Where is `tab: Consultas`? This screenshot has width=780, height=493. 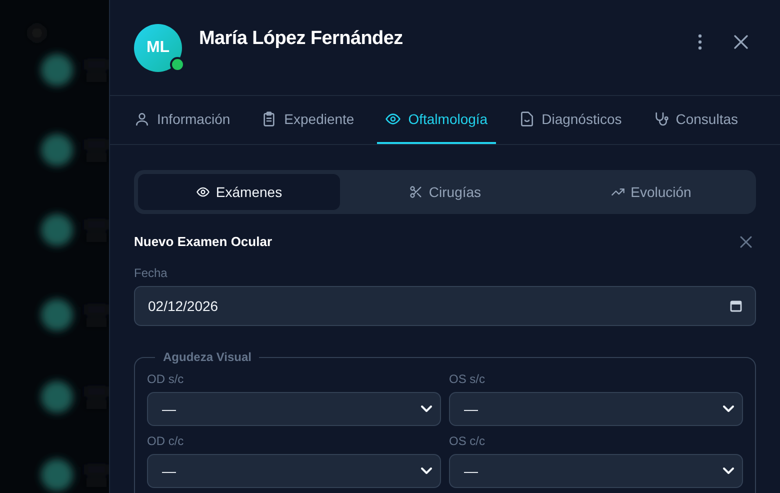
tab: Consultas is located at coordinates (695, 120).